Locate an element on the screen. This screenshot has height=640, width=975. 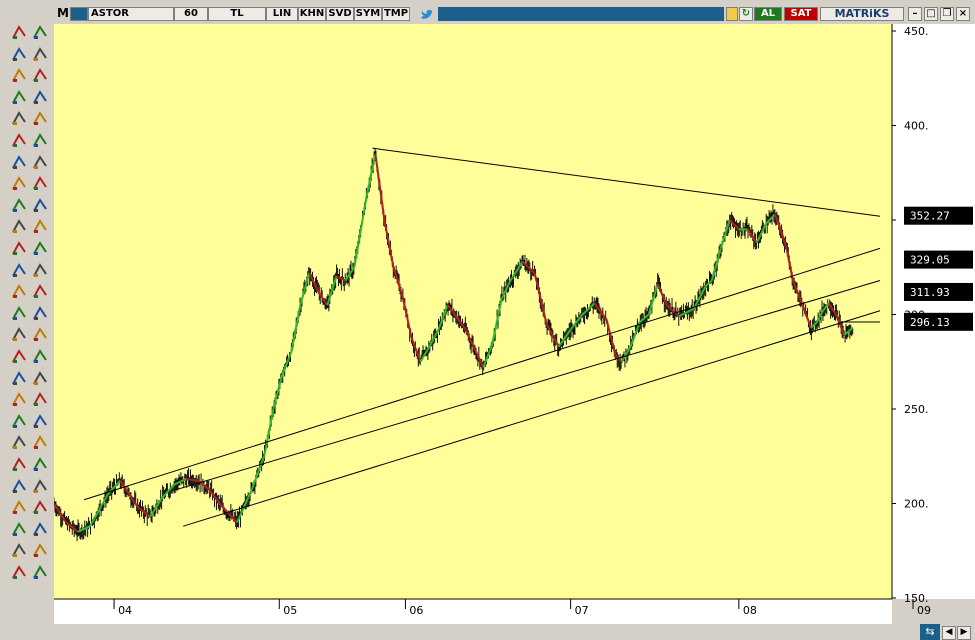
price-label: 311.93 is located at coordinates (930, 292).